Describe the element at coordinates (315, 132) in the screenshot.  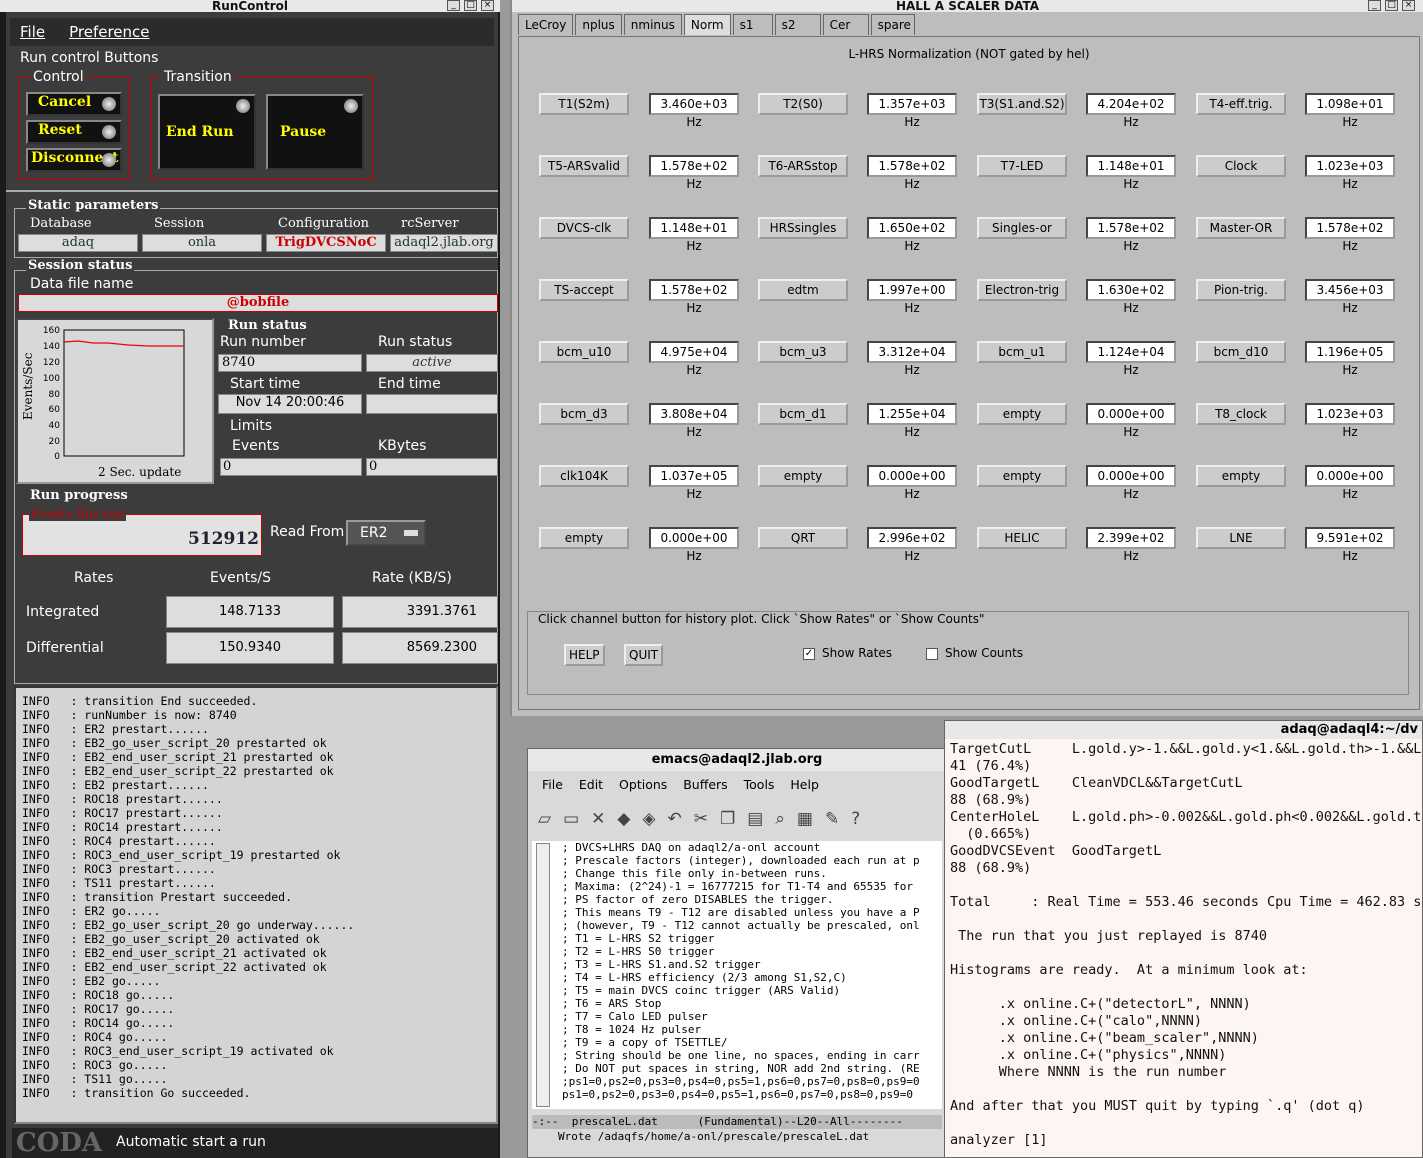
I see `pause-button: Pause` at that location.